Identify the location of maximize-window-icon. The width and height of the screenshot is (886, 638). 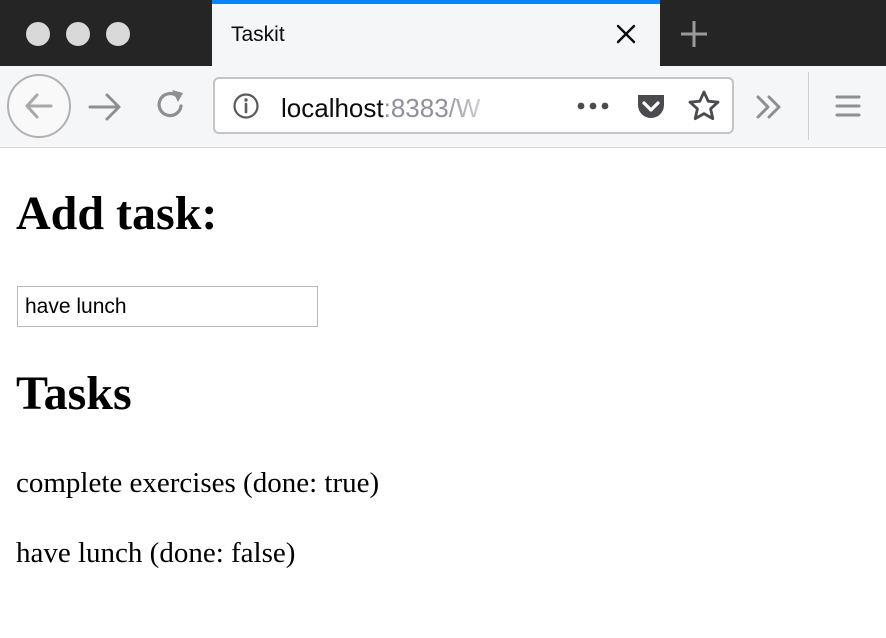
(118, 34).